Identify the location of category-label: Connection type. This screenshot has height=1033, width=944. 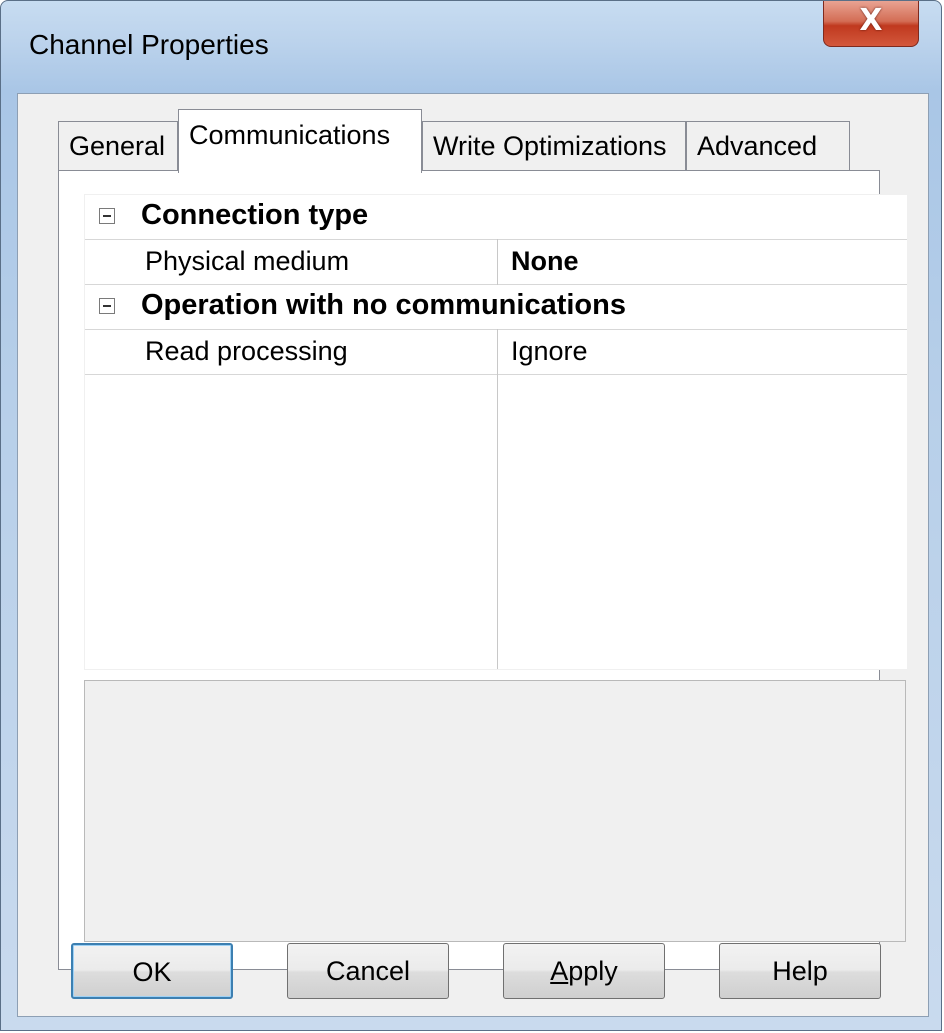
(255, 215).